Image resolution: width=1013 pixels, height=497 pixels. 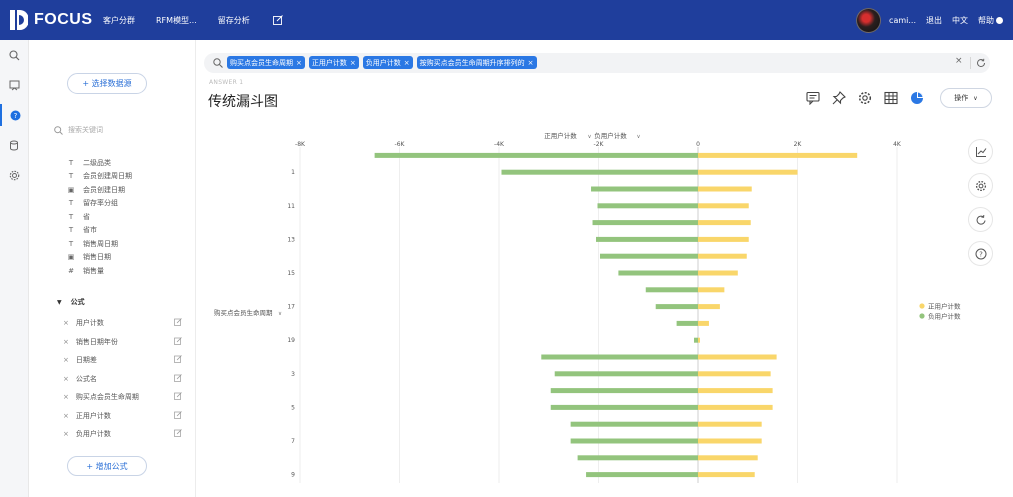 What do you see at coordinates (14, 55) in the screenshot?
I see `rail-search` at bounding box center [14, 55].